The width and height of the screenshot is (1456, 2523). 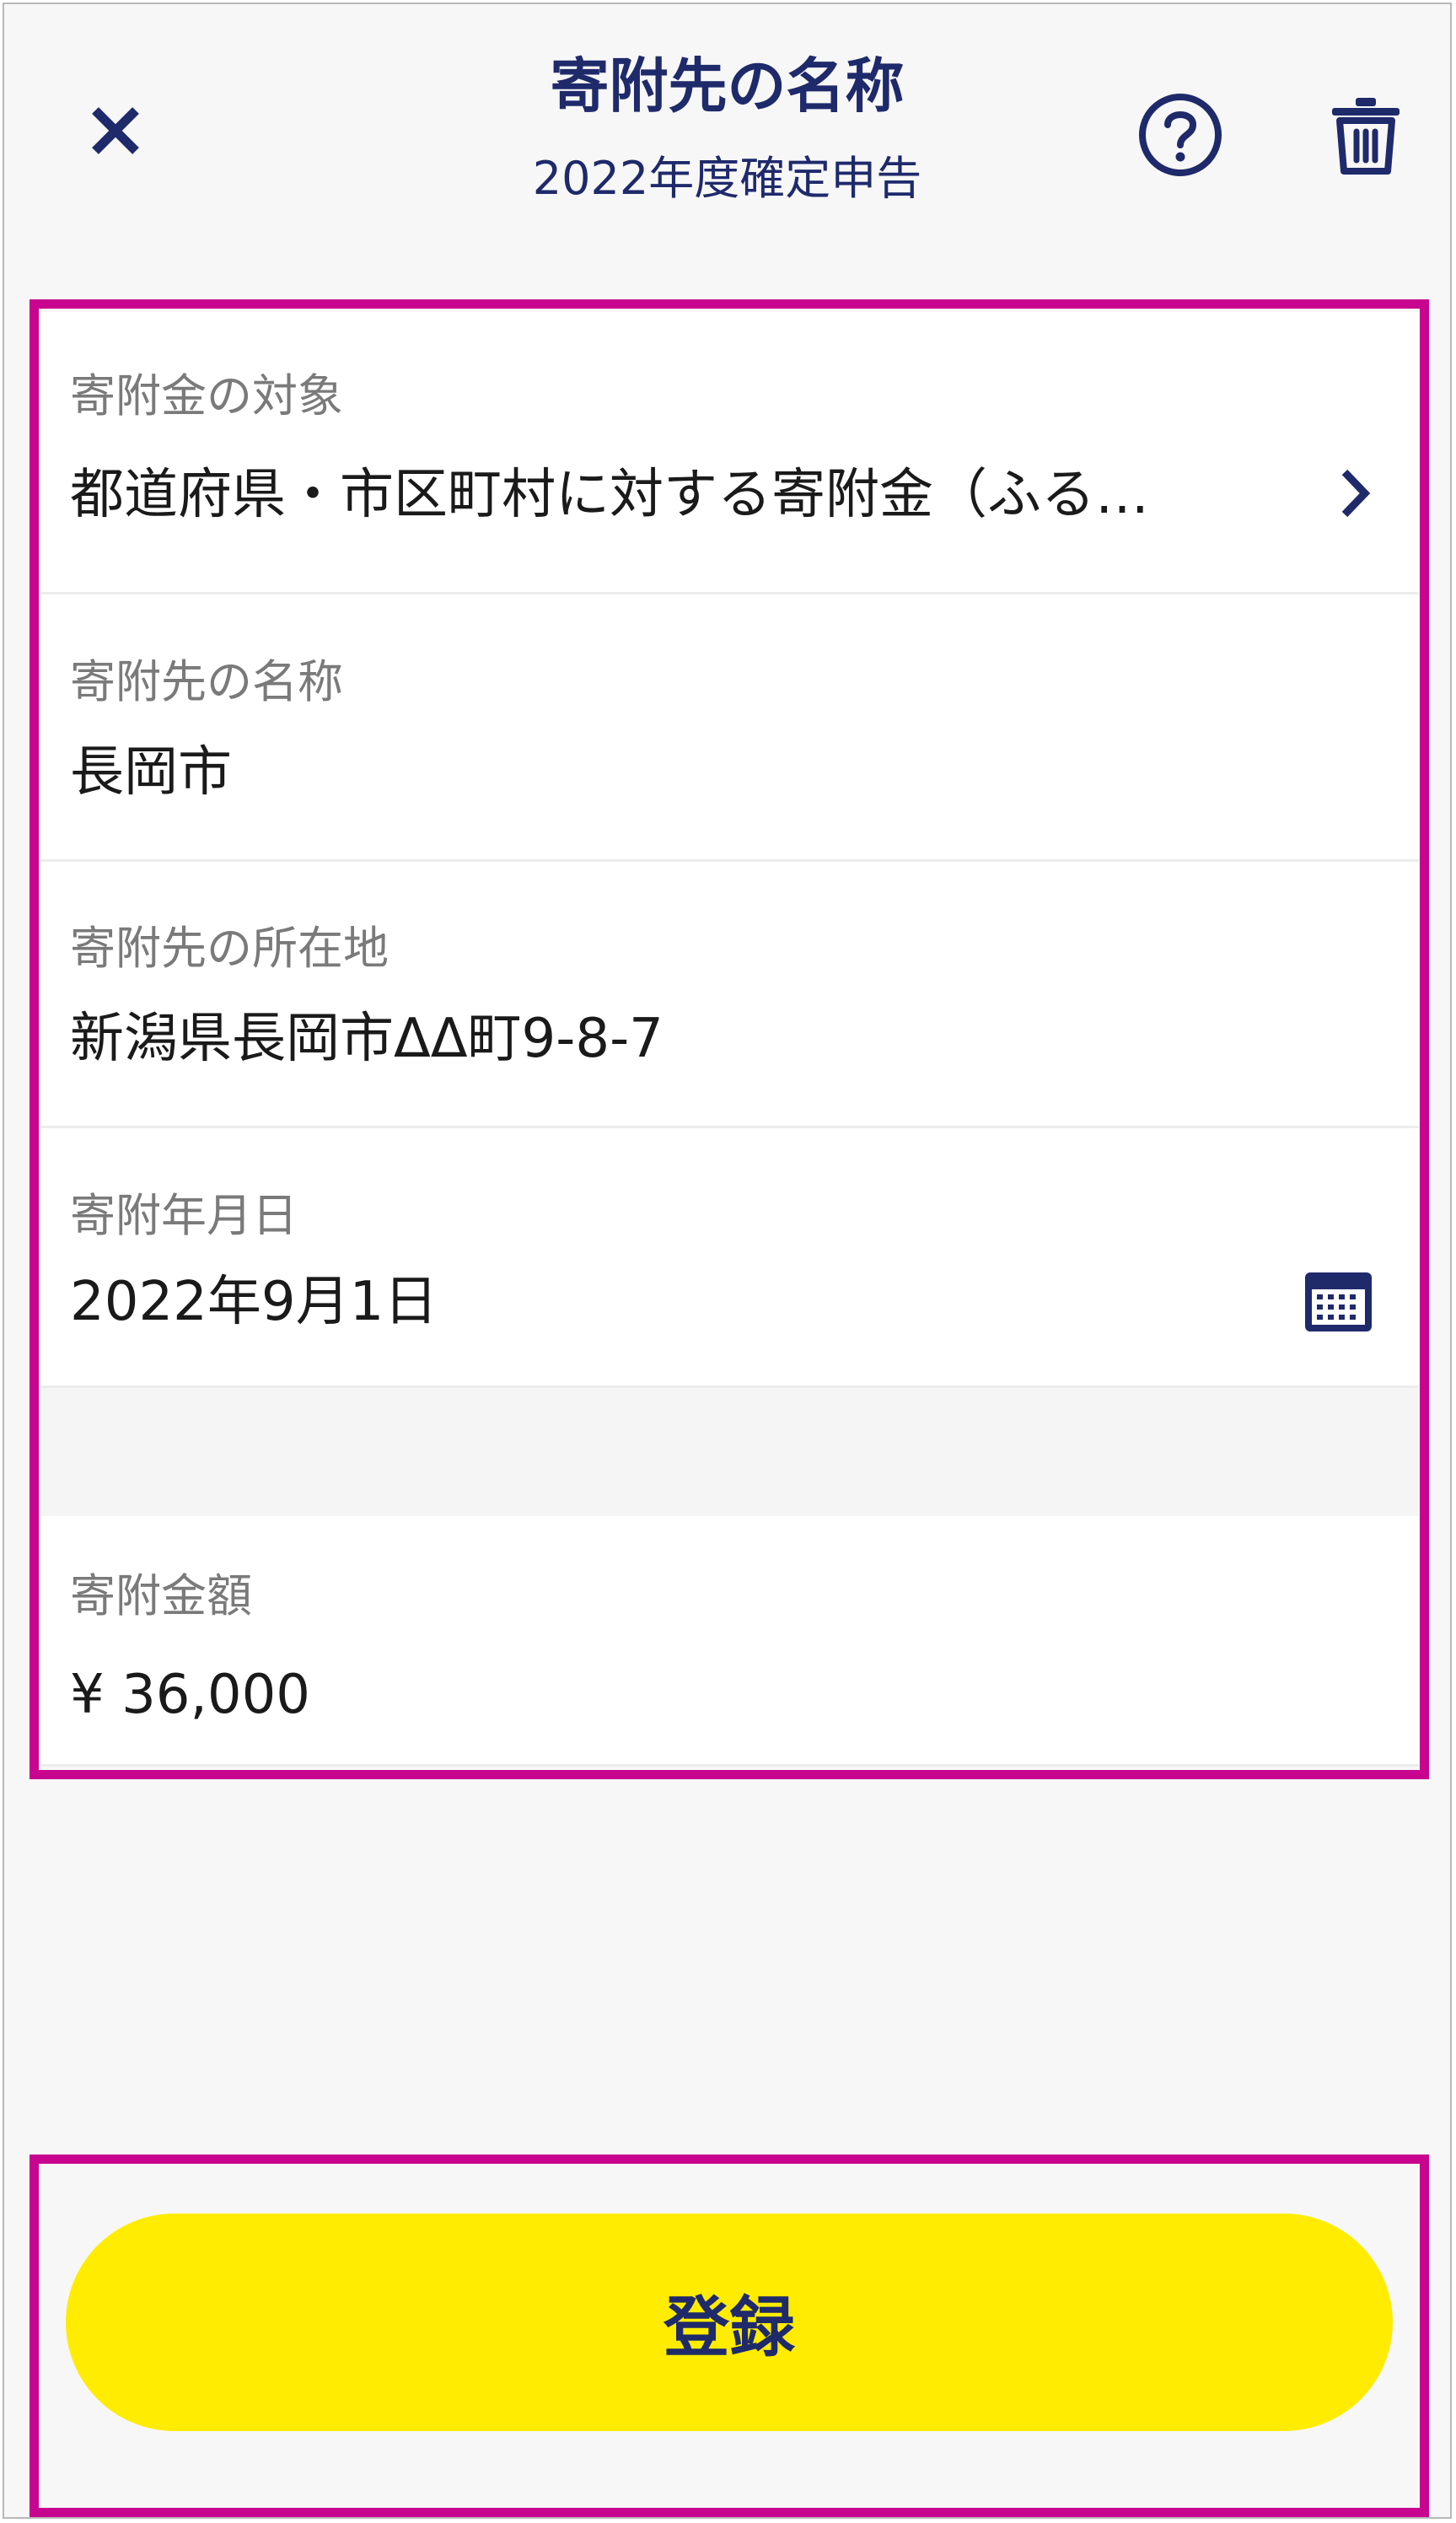 I want to click on field-label: 寄附先の所在地, so click(x=229, y=948).